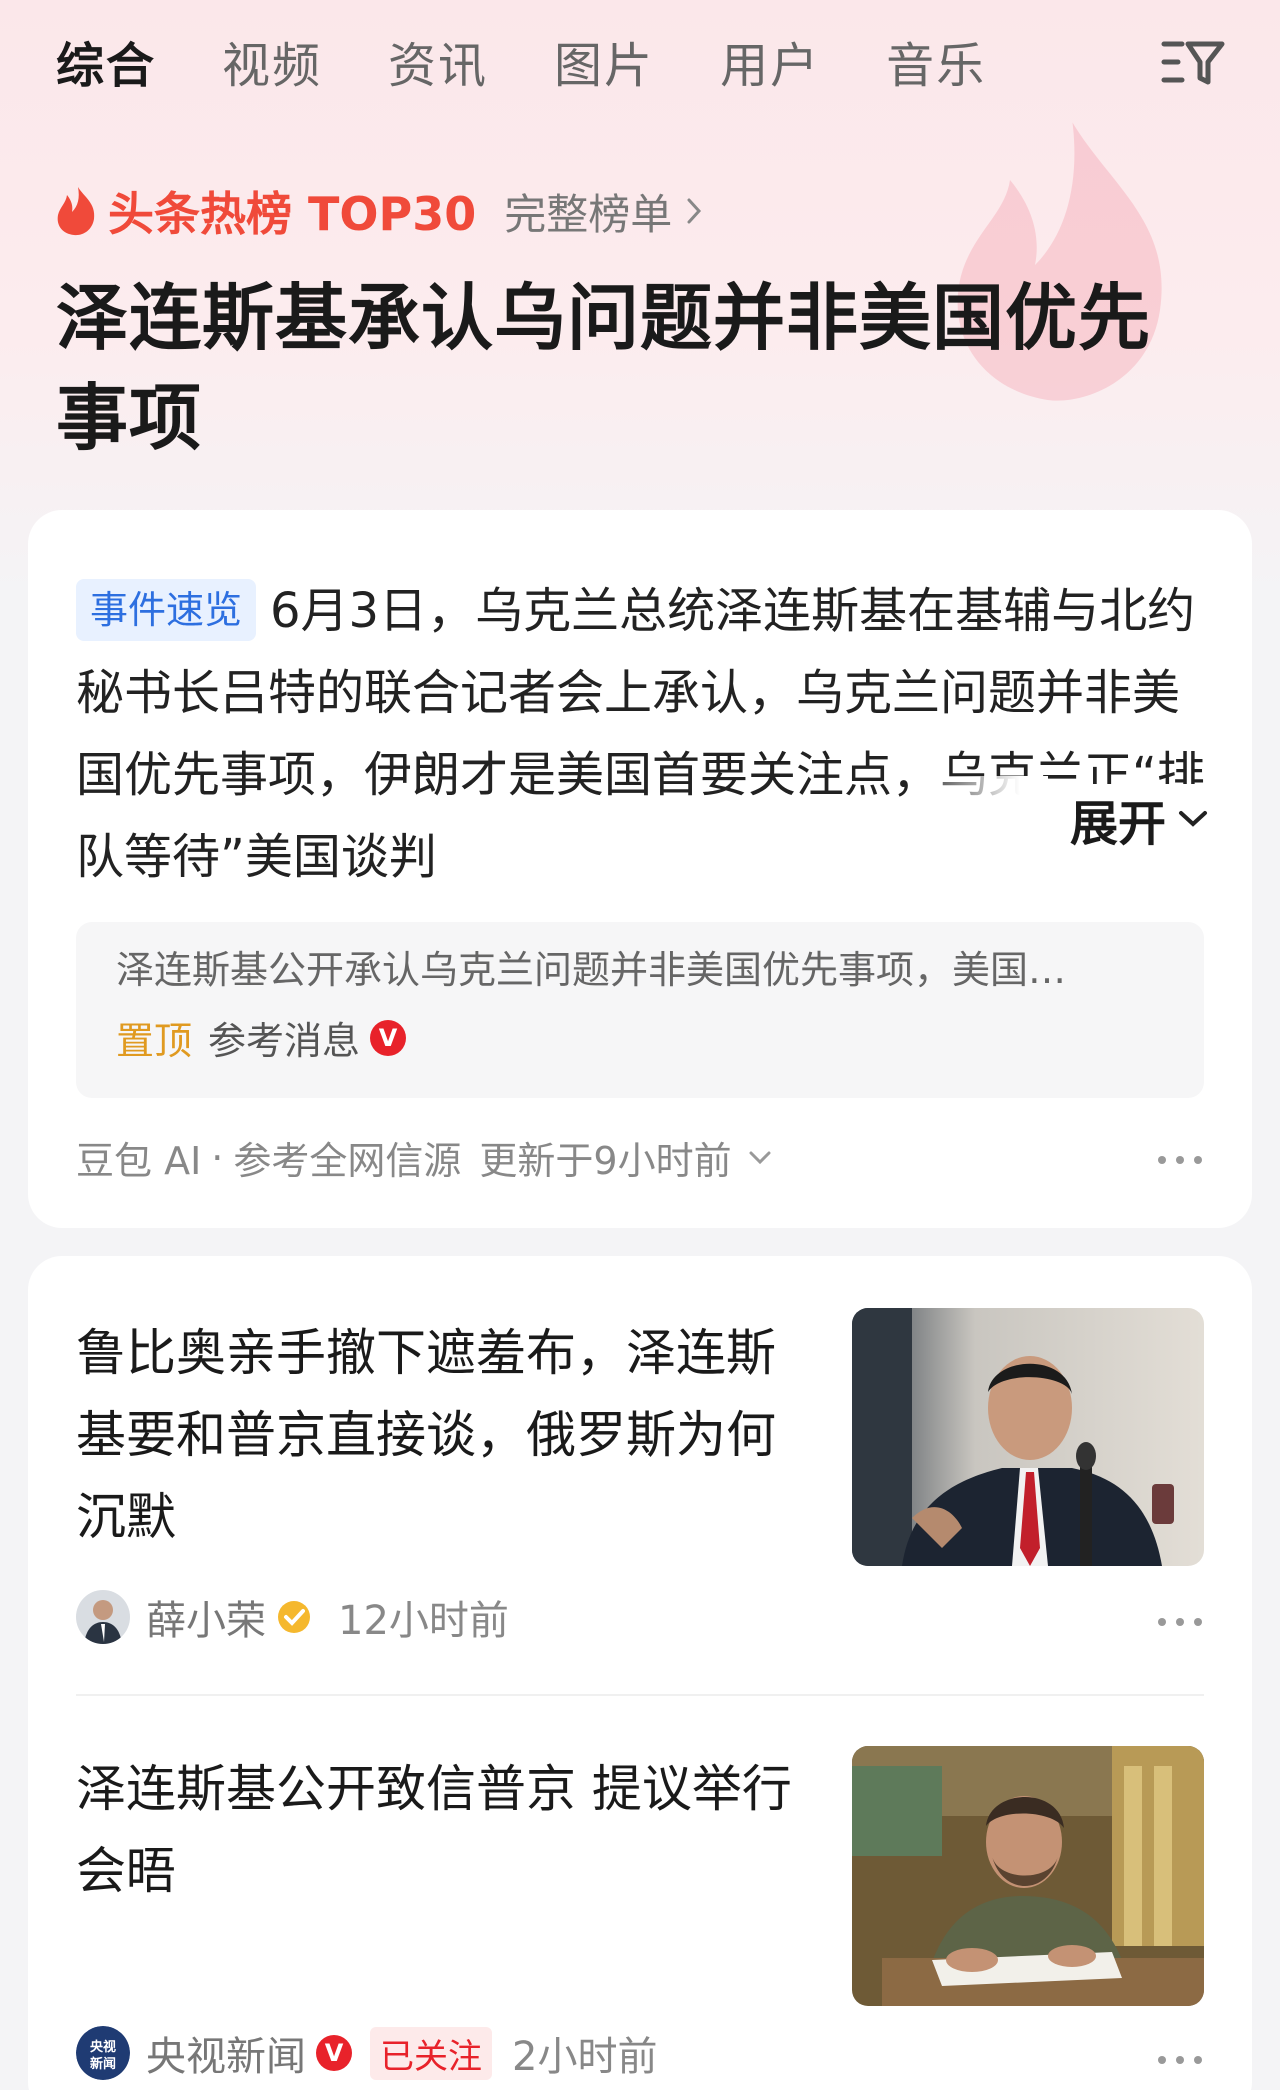  Describe the element at coordinates (605, 1161) in the screenshot. I see `updated-time: 更新于9小时前` at that location.